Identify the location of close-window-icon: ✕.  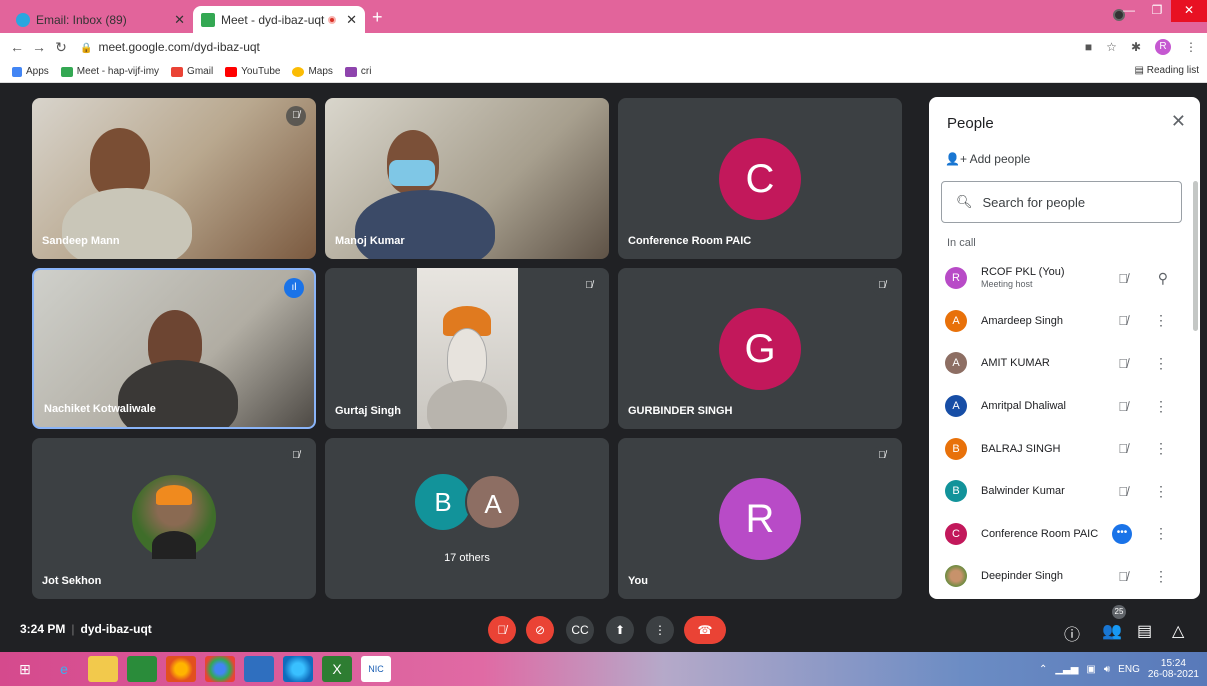
(1189, 11).